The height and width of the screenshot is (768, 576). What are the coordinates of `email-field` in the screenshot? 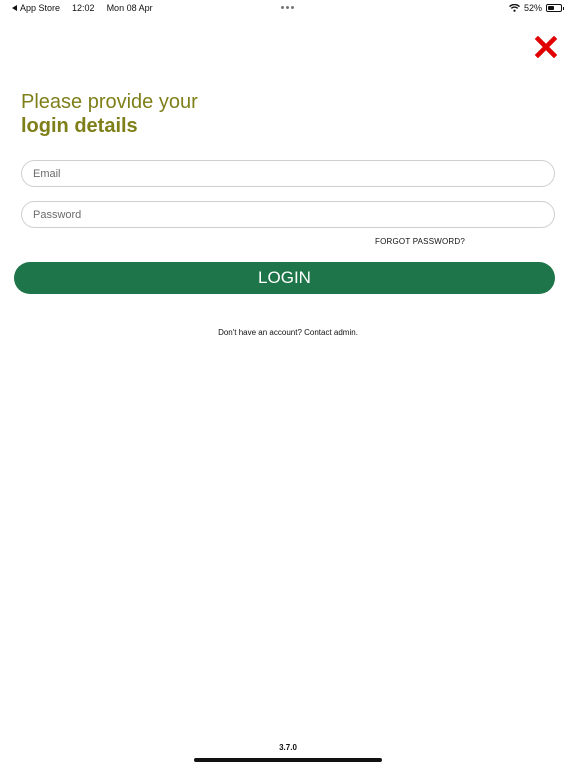 It's located at (288, 173).